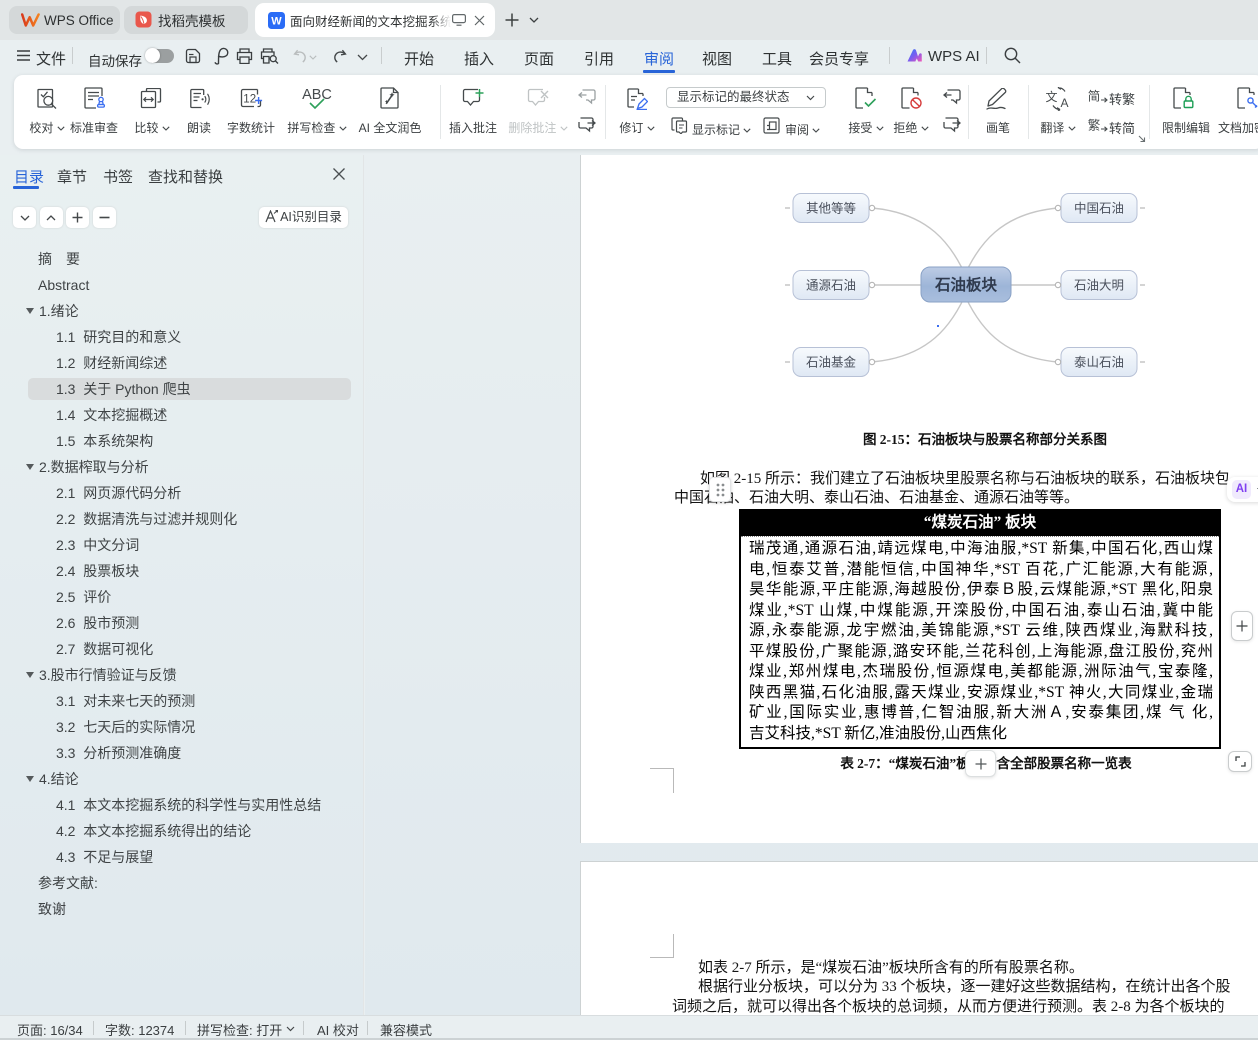 Image resolution: width=1258 pixels, height=1040 pixels. What do you see at coordinates (831, 362) in the screenshot?
I see `svg-text: 石油基金` at bounding box center [831, 362].